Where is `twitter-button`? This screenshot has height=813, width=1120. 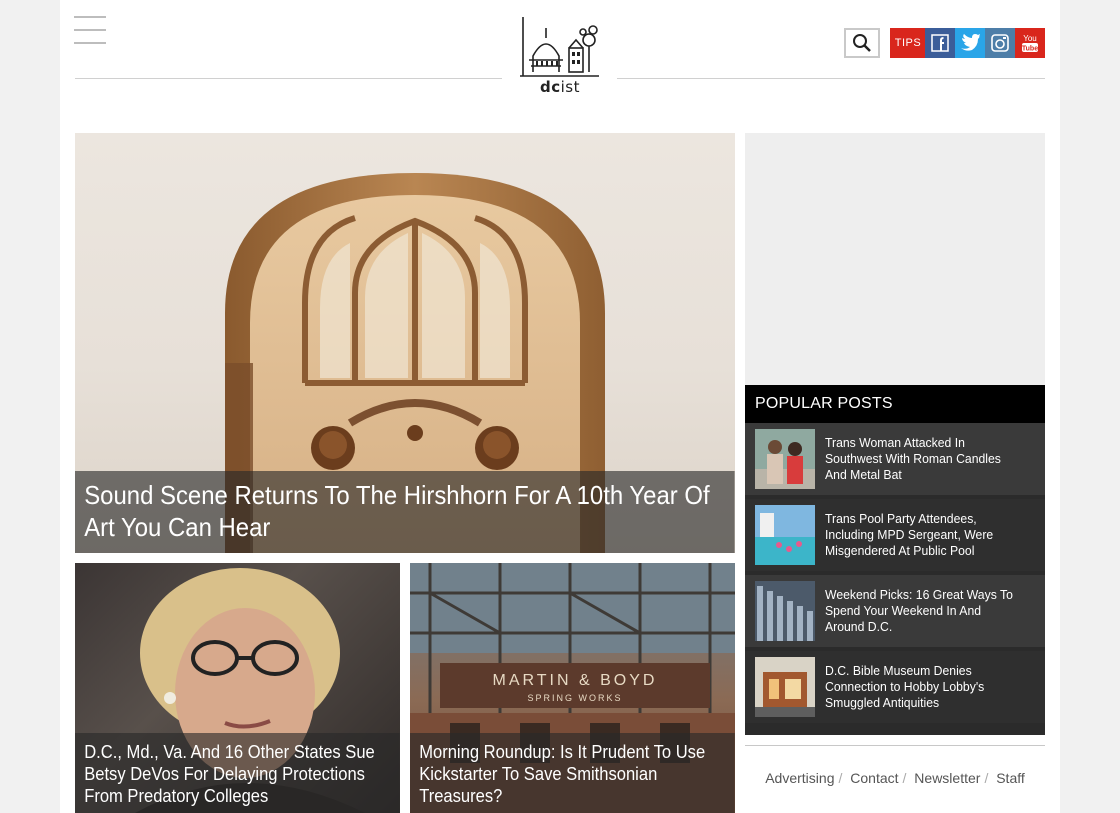 twitter-button is located at coordinates (970, 43).